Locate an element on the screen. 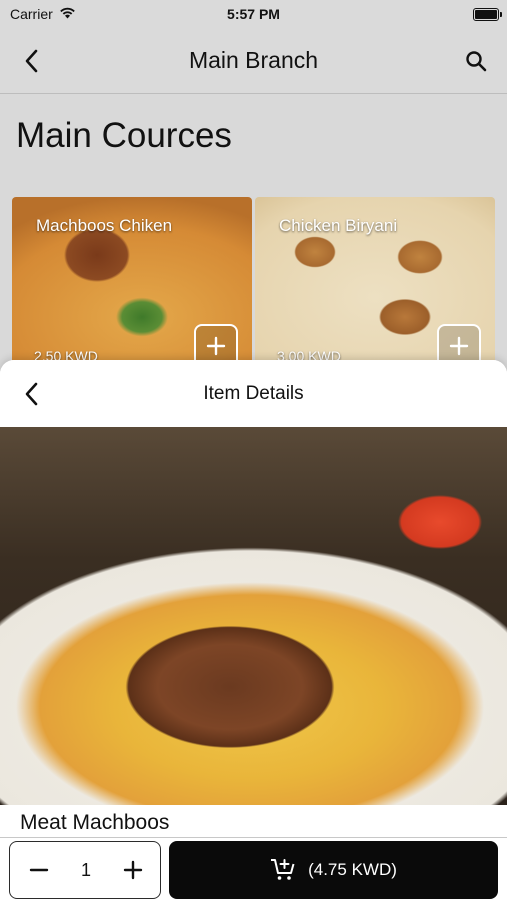 The height and width of the screenshot is (900, 507). battery-level is located at coordinates (486, 14).